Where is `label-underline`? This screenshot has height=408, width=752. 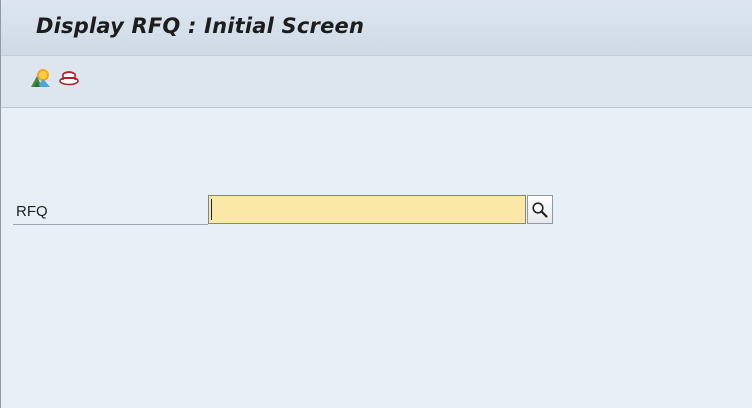
label-underline is located at coordinates (110, 224).